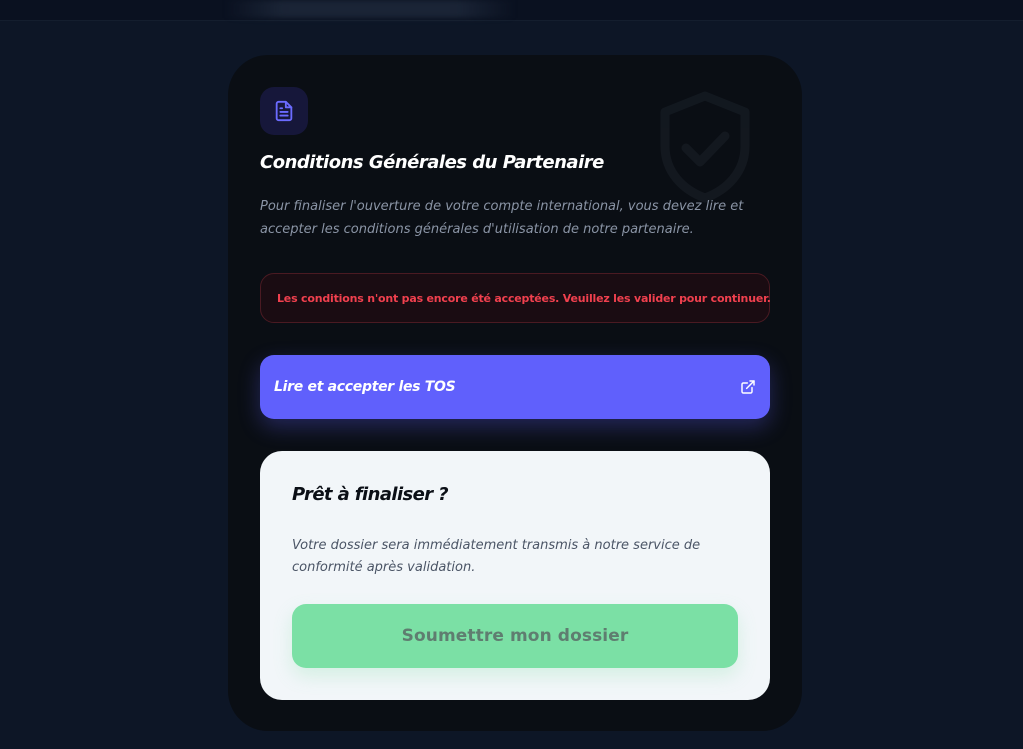 Image resolution: width=1023 pixels, height=749 pixels. I want to click on read-accept-tos-button: Lire et accepter les TOS, so click(515, 387).